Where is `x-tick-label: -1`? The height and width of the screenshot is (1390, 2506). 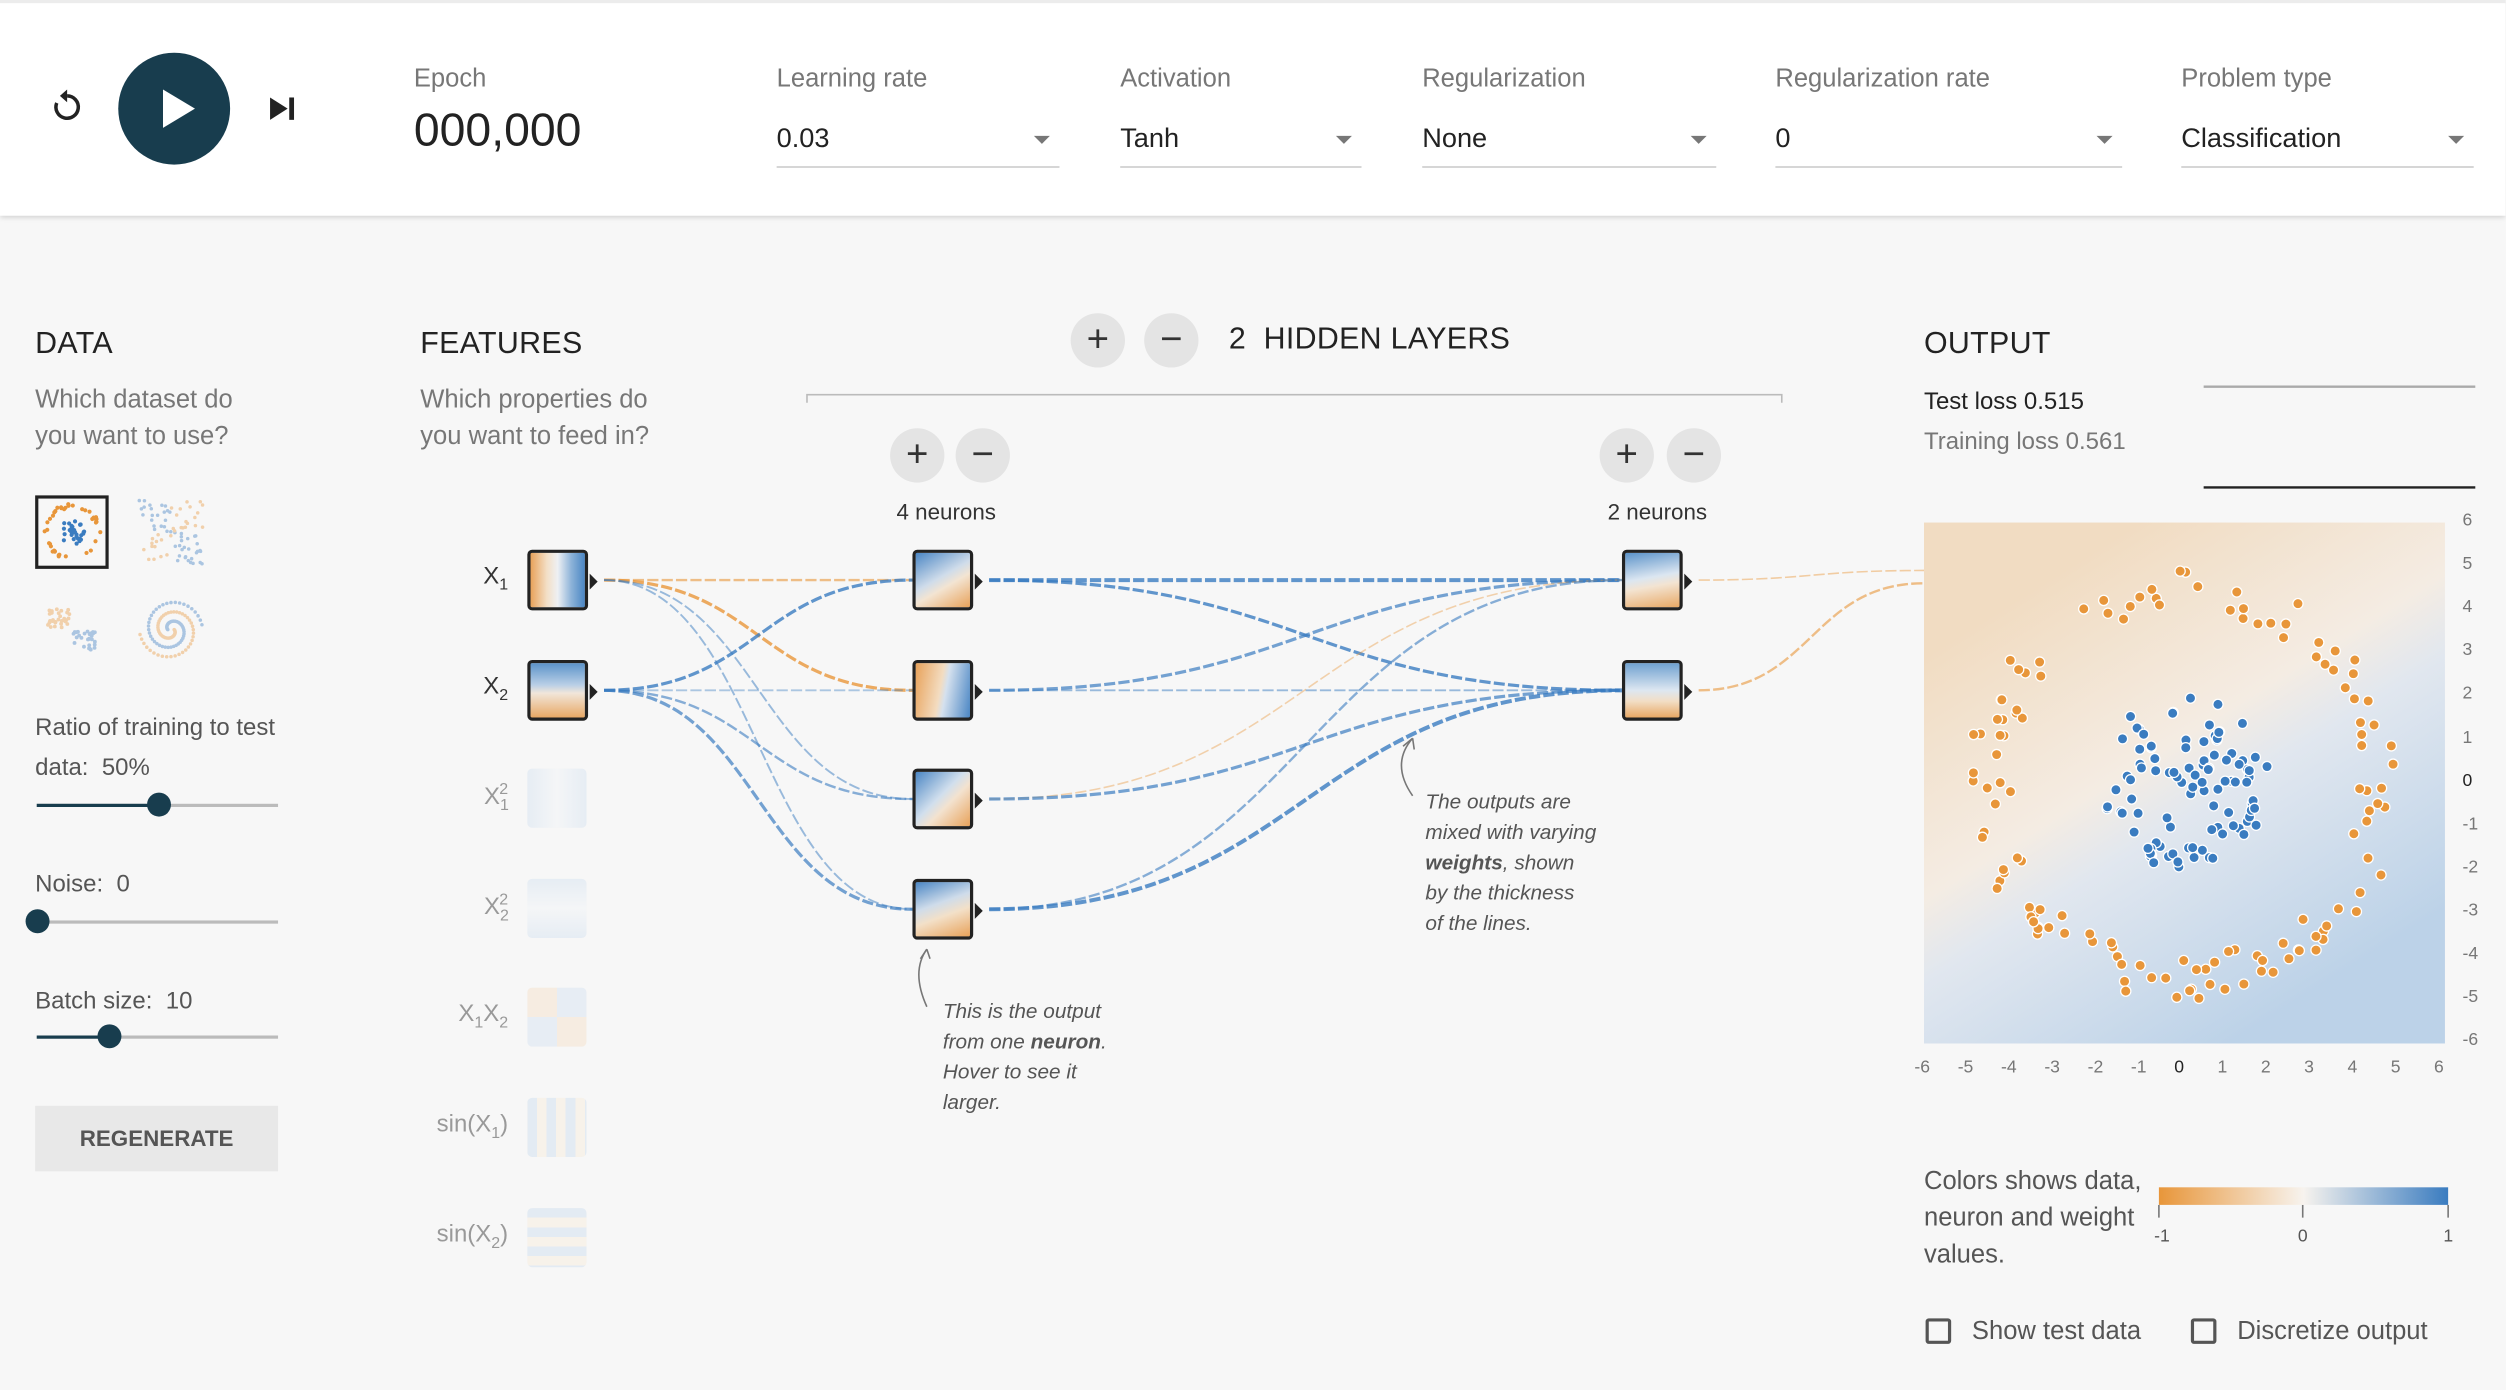
x-tick-label: -1 is located at coordinates (2138, 1067).